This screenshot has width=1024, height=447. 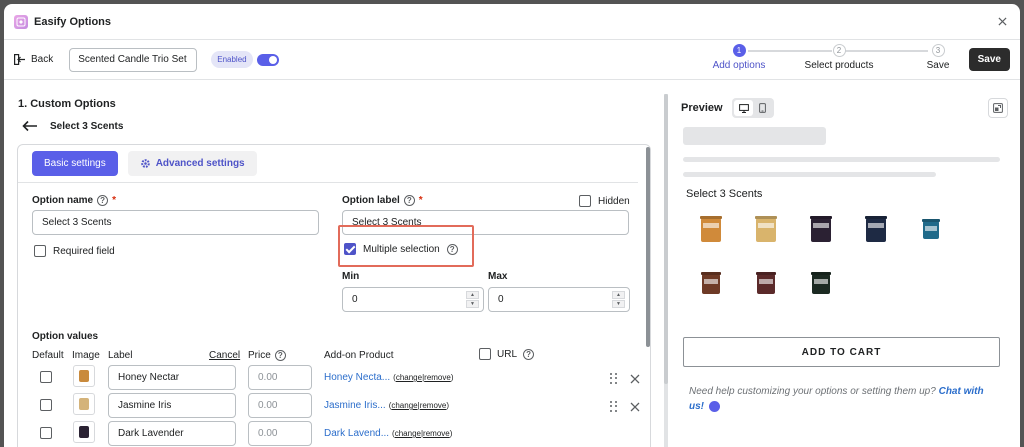 What do you see at coordinates (839, 57) in the screenshot?
I see `step-select-products: 2 Select products` at bounding box center [839, 57].